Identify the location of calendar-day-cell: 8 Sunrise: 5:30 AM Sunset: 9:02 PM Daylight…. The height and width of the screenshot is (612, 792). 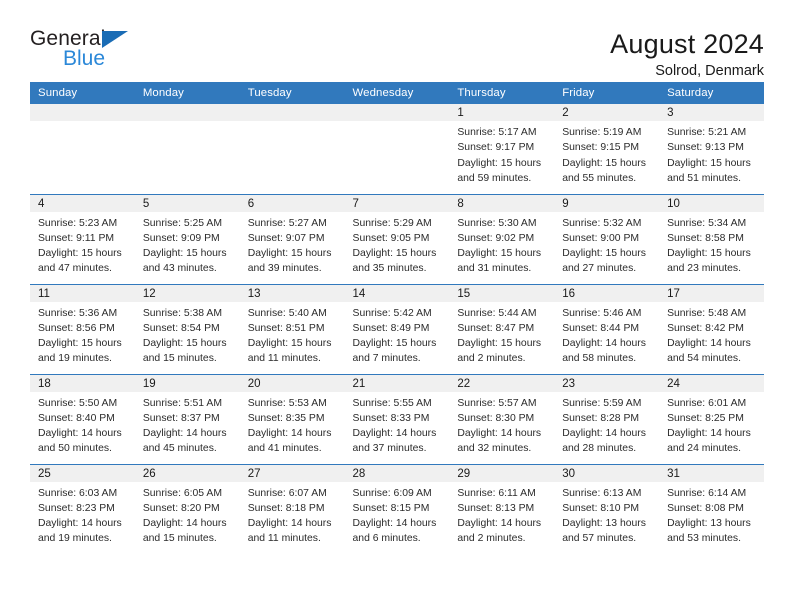
(502, 238).